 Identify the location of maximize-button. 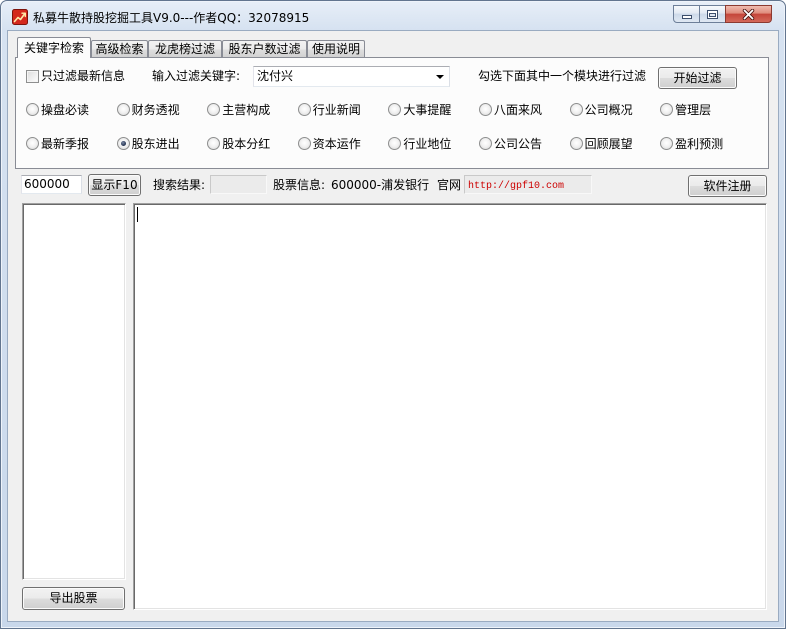
(712, 14).